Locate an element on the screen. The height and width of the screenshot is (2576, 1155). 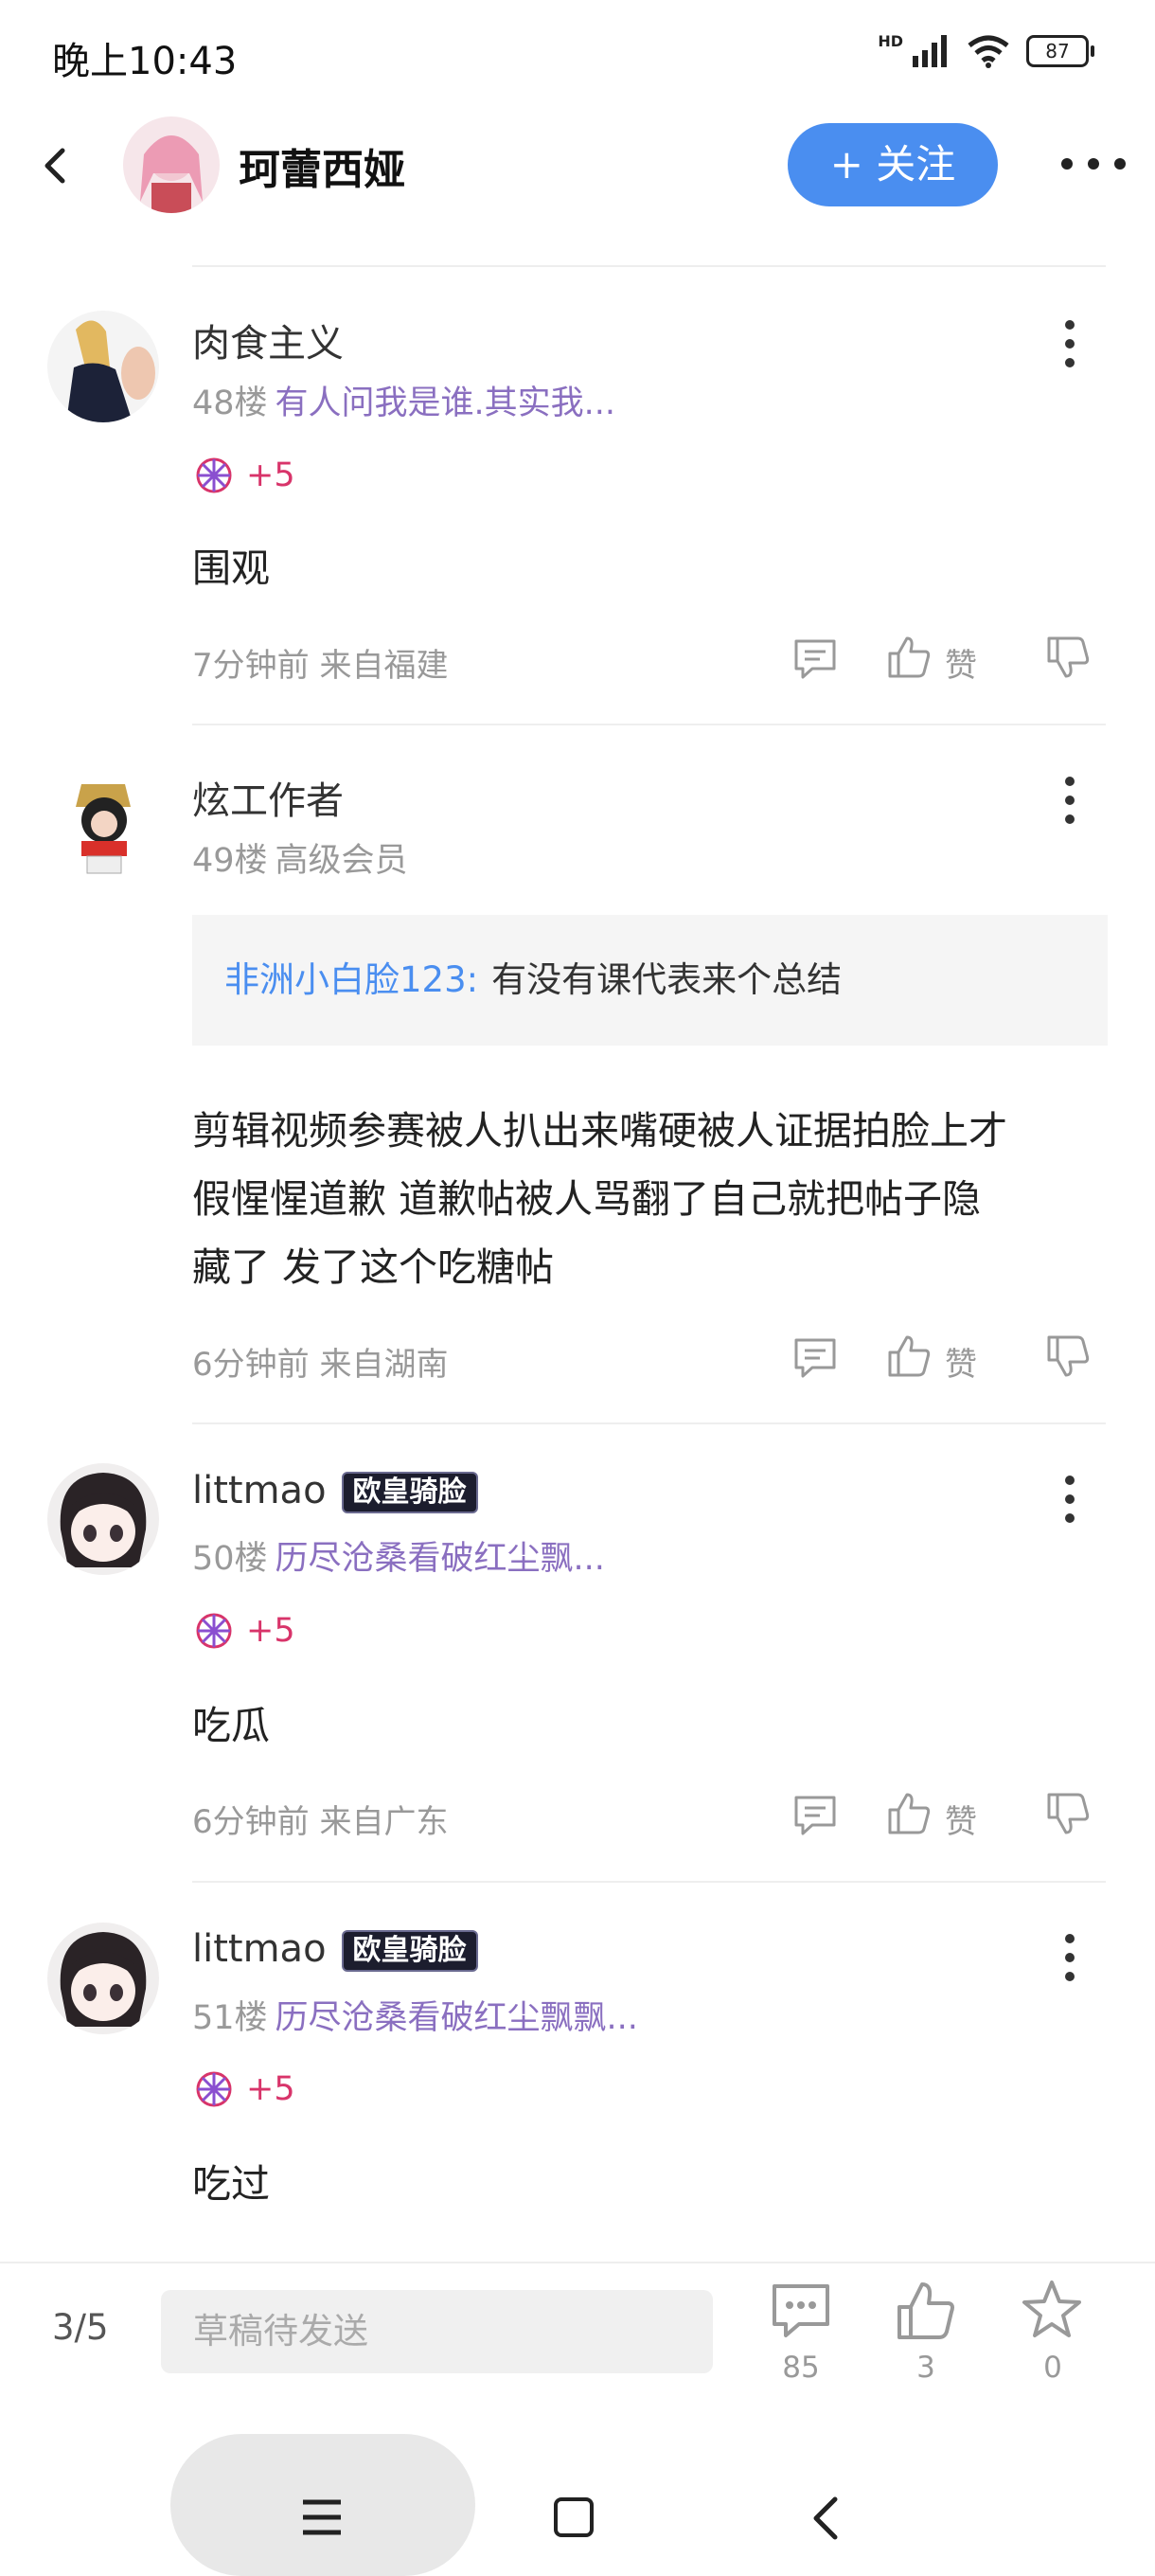
comment-icon is located at coordinates (801, 2310).